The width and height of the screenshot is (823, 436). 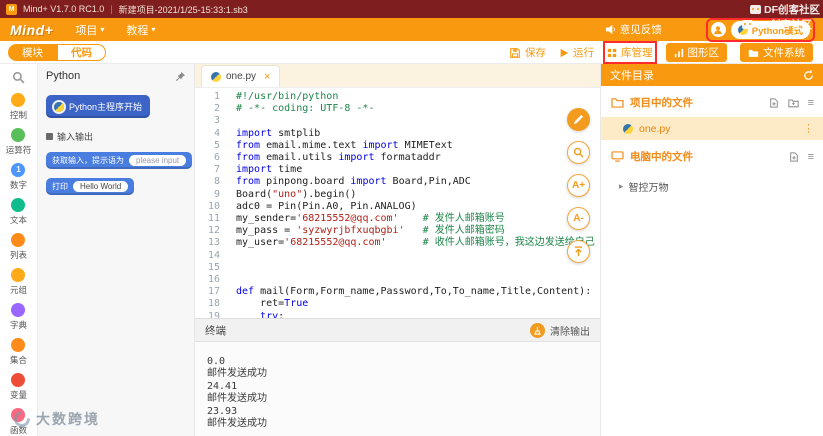 I want to click on close-tab-icon: ×, so click(x=267, y=77).